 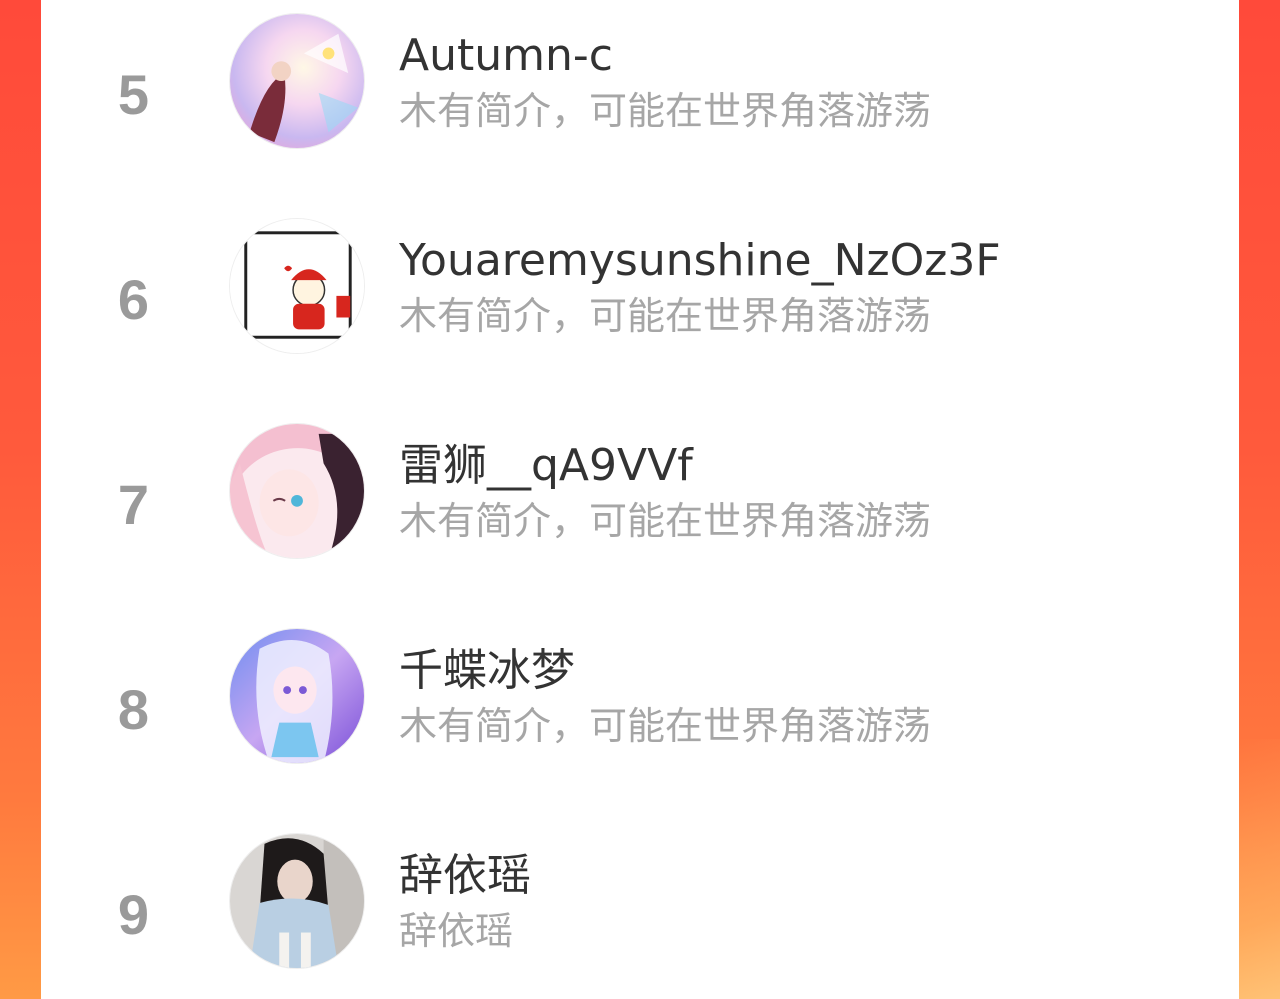 What do you see at coordinates (640, 80) in the screenshot?
I see `list-item-rank-5: 5 Autumn-c 木有简介，可能在世界角落游荡` at bounding box center [640, 80].